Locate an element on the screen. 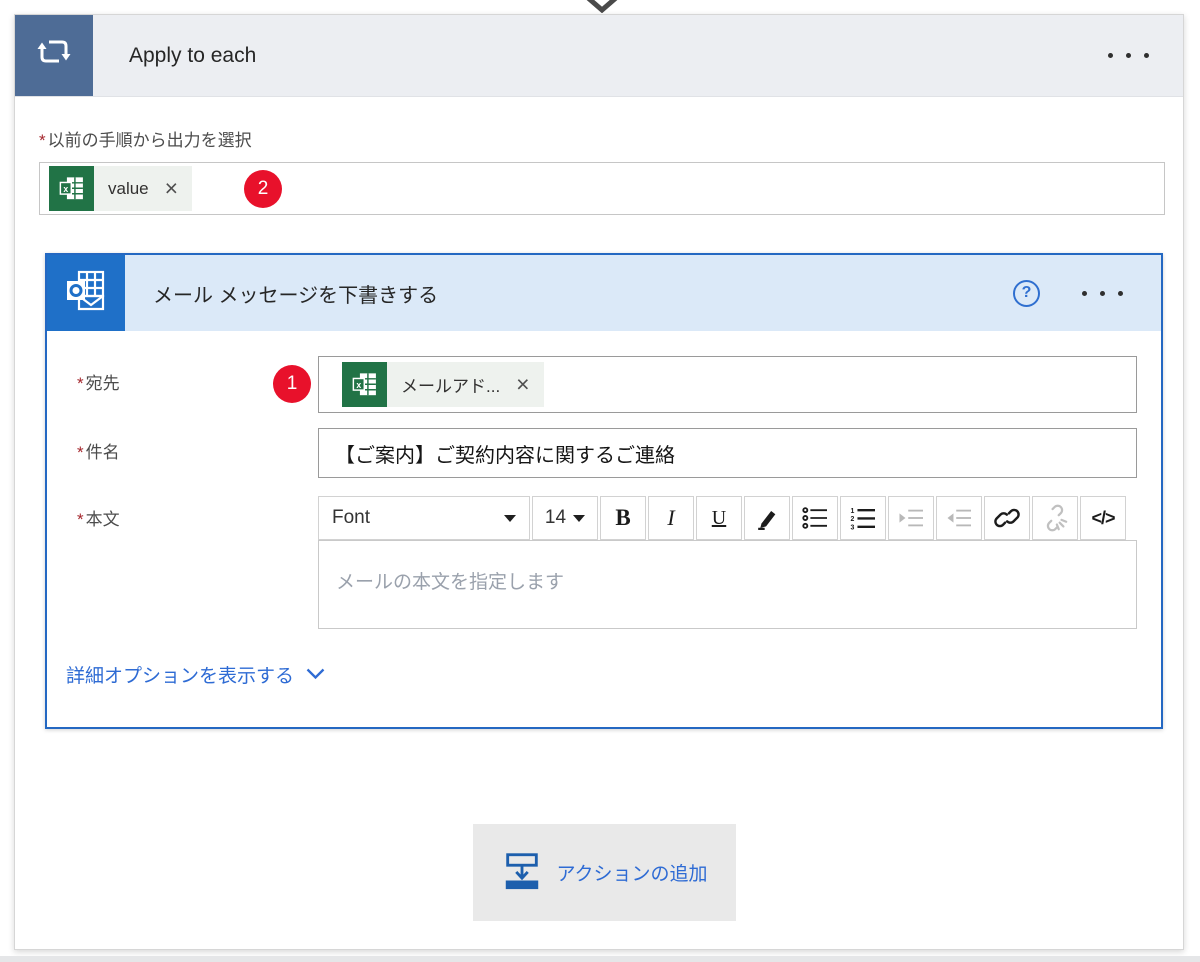 This screenshot has height=962, width=1200. code-view-button: </> is located at coordinates (1103, 518).